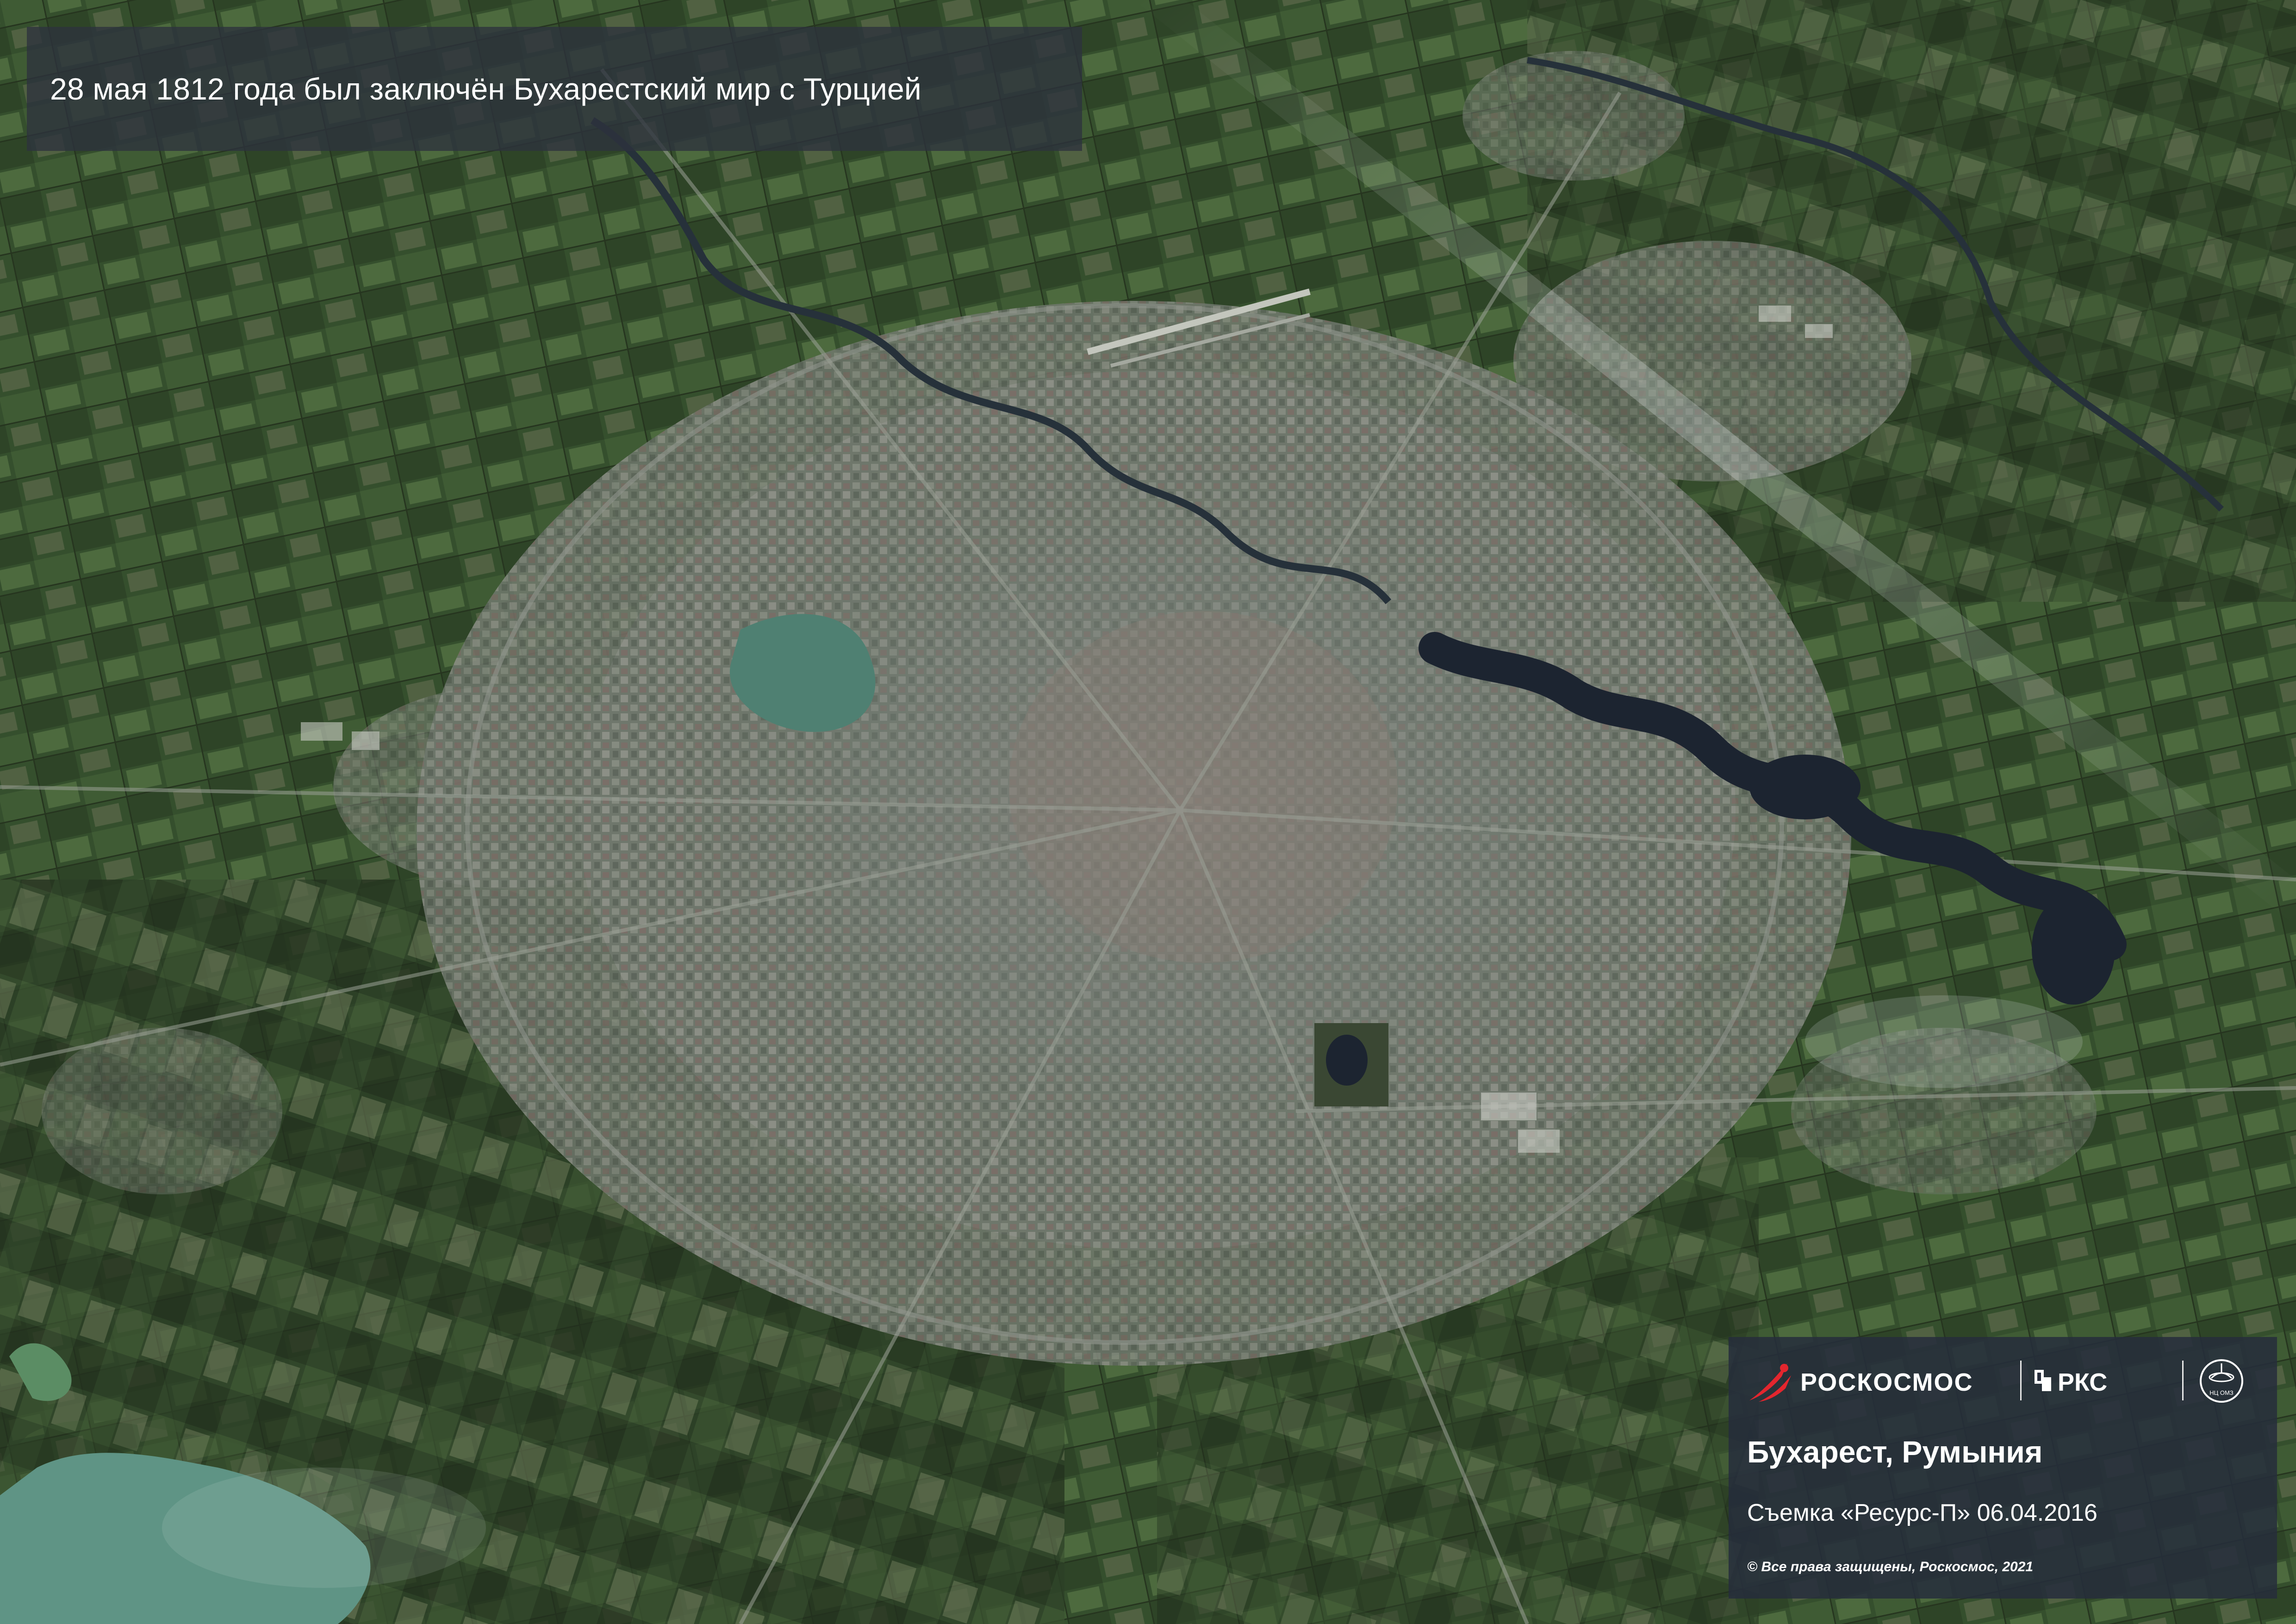  Describe the element at coordinates (1890, 1566) in the screenshot. I see `copyright-notice: © Все права защищены, Роскосмос, 2021` at that location.